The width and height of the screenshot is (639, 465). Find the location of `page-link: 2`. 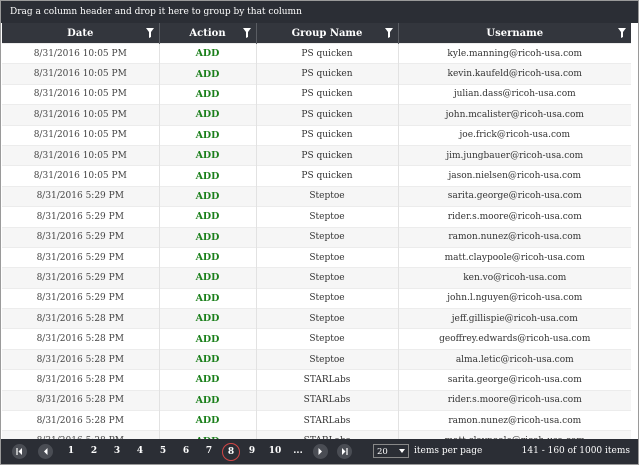

page-link: 2 is located at coordinates (94, 451).